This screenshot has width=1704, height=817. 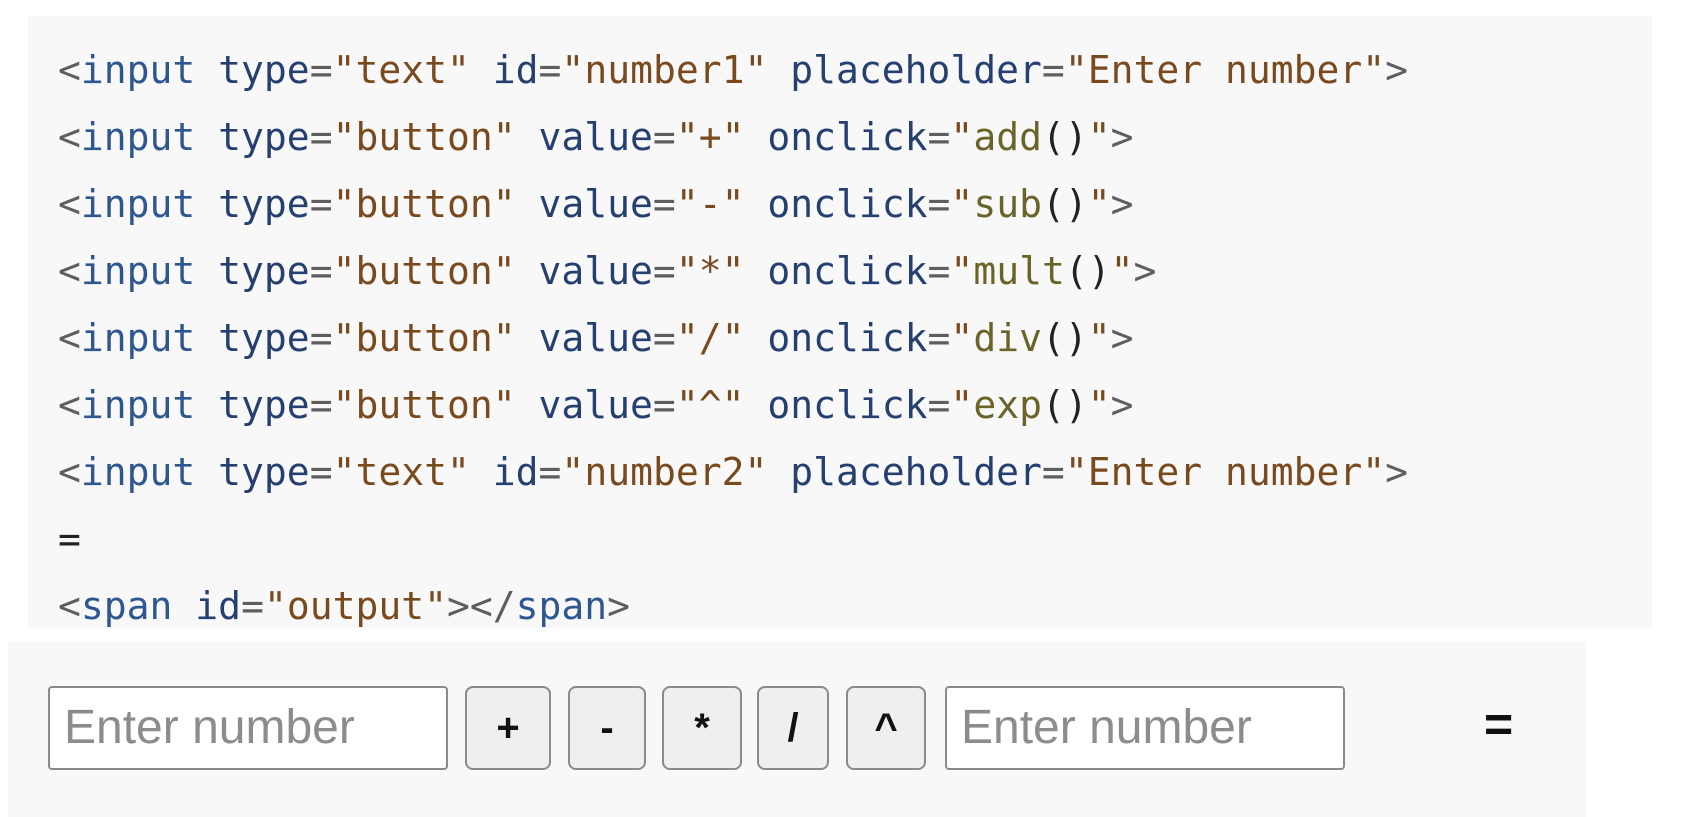 I want to click on code-string: /, so click(x=710, y=338).